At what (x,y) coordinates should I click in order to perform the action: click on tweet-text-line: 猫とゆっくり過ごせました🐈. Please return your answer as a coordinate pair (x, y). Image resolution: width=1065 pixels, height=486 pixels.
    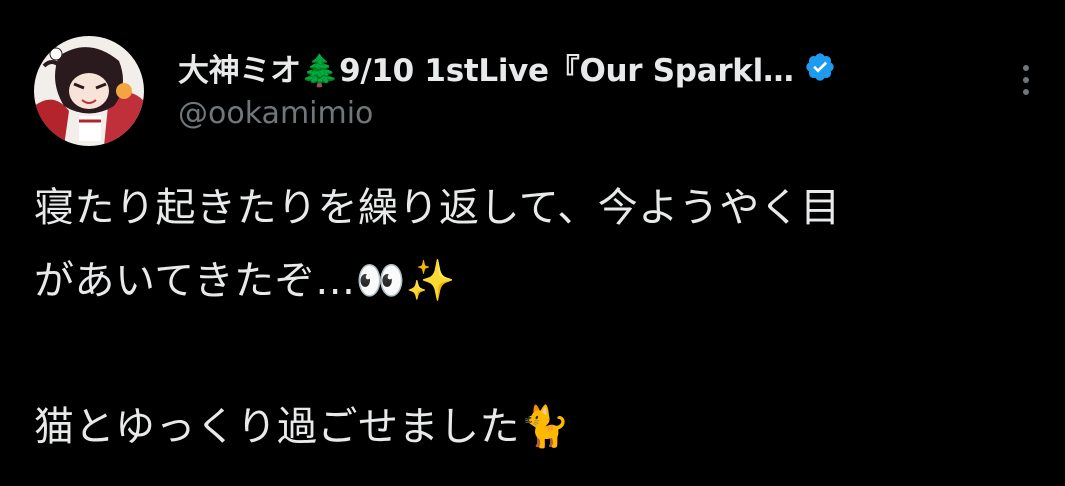
    Looking at the image, I should click on (302, 427).